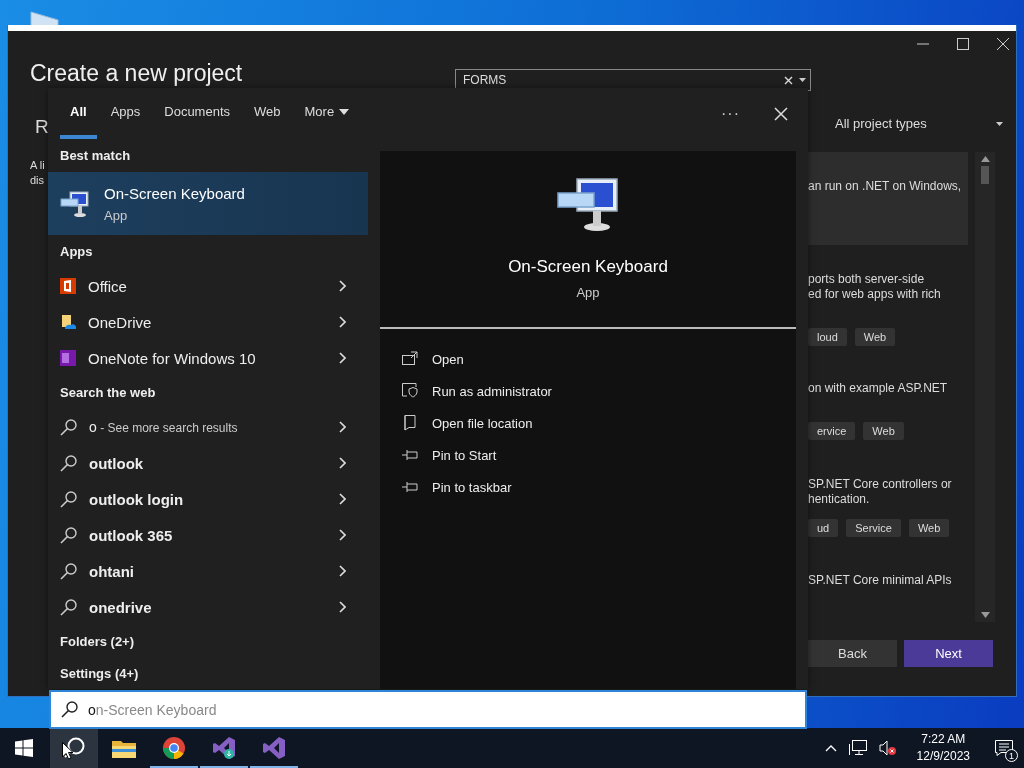 The width and height of the screenshot is (1024, 768). Describe the element at coordinates (885, 186) in the screenshot. I see `template-description: an run on .NET on Windows,` at that location.